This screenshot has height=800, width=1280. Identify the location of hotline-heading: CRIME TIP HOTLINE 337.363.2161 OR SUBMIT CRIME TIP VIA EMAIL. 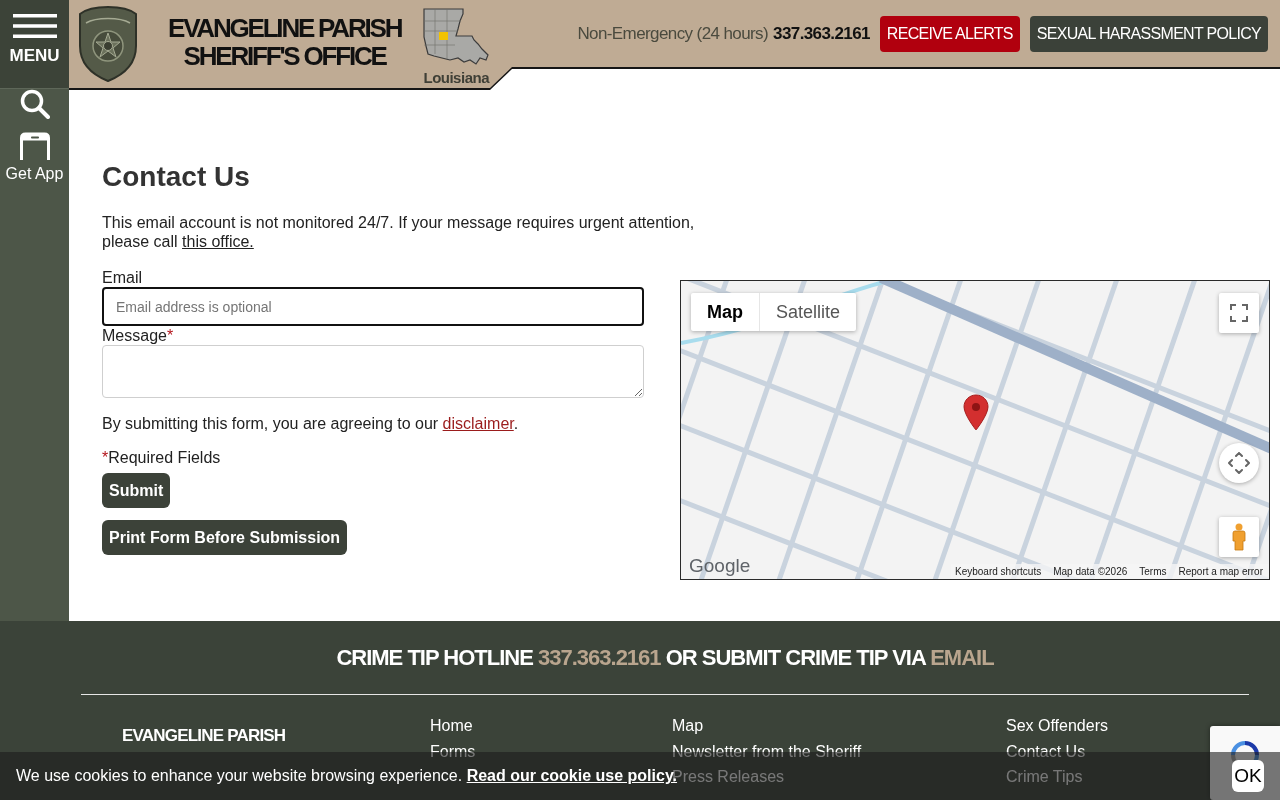
(665, 658).